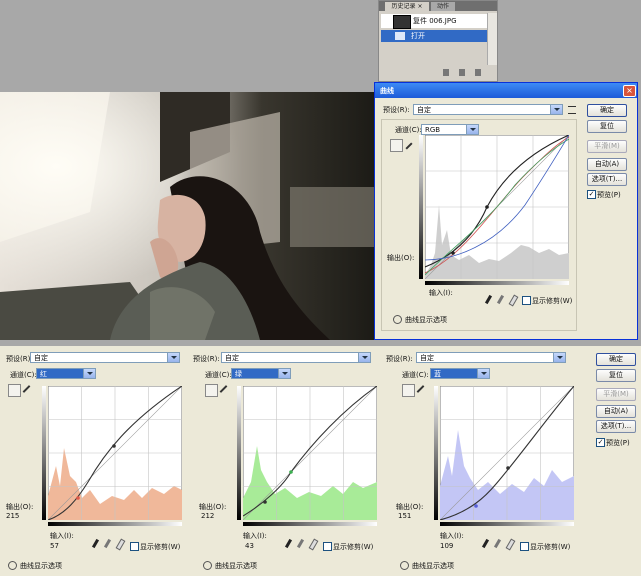  I want to click on new-document-icon, so click(446, 72).